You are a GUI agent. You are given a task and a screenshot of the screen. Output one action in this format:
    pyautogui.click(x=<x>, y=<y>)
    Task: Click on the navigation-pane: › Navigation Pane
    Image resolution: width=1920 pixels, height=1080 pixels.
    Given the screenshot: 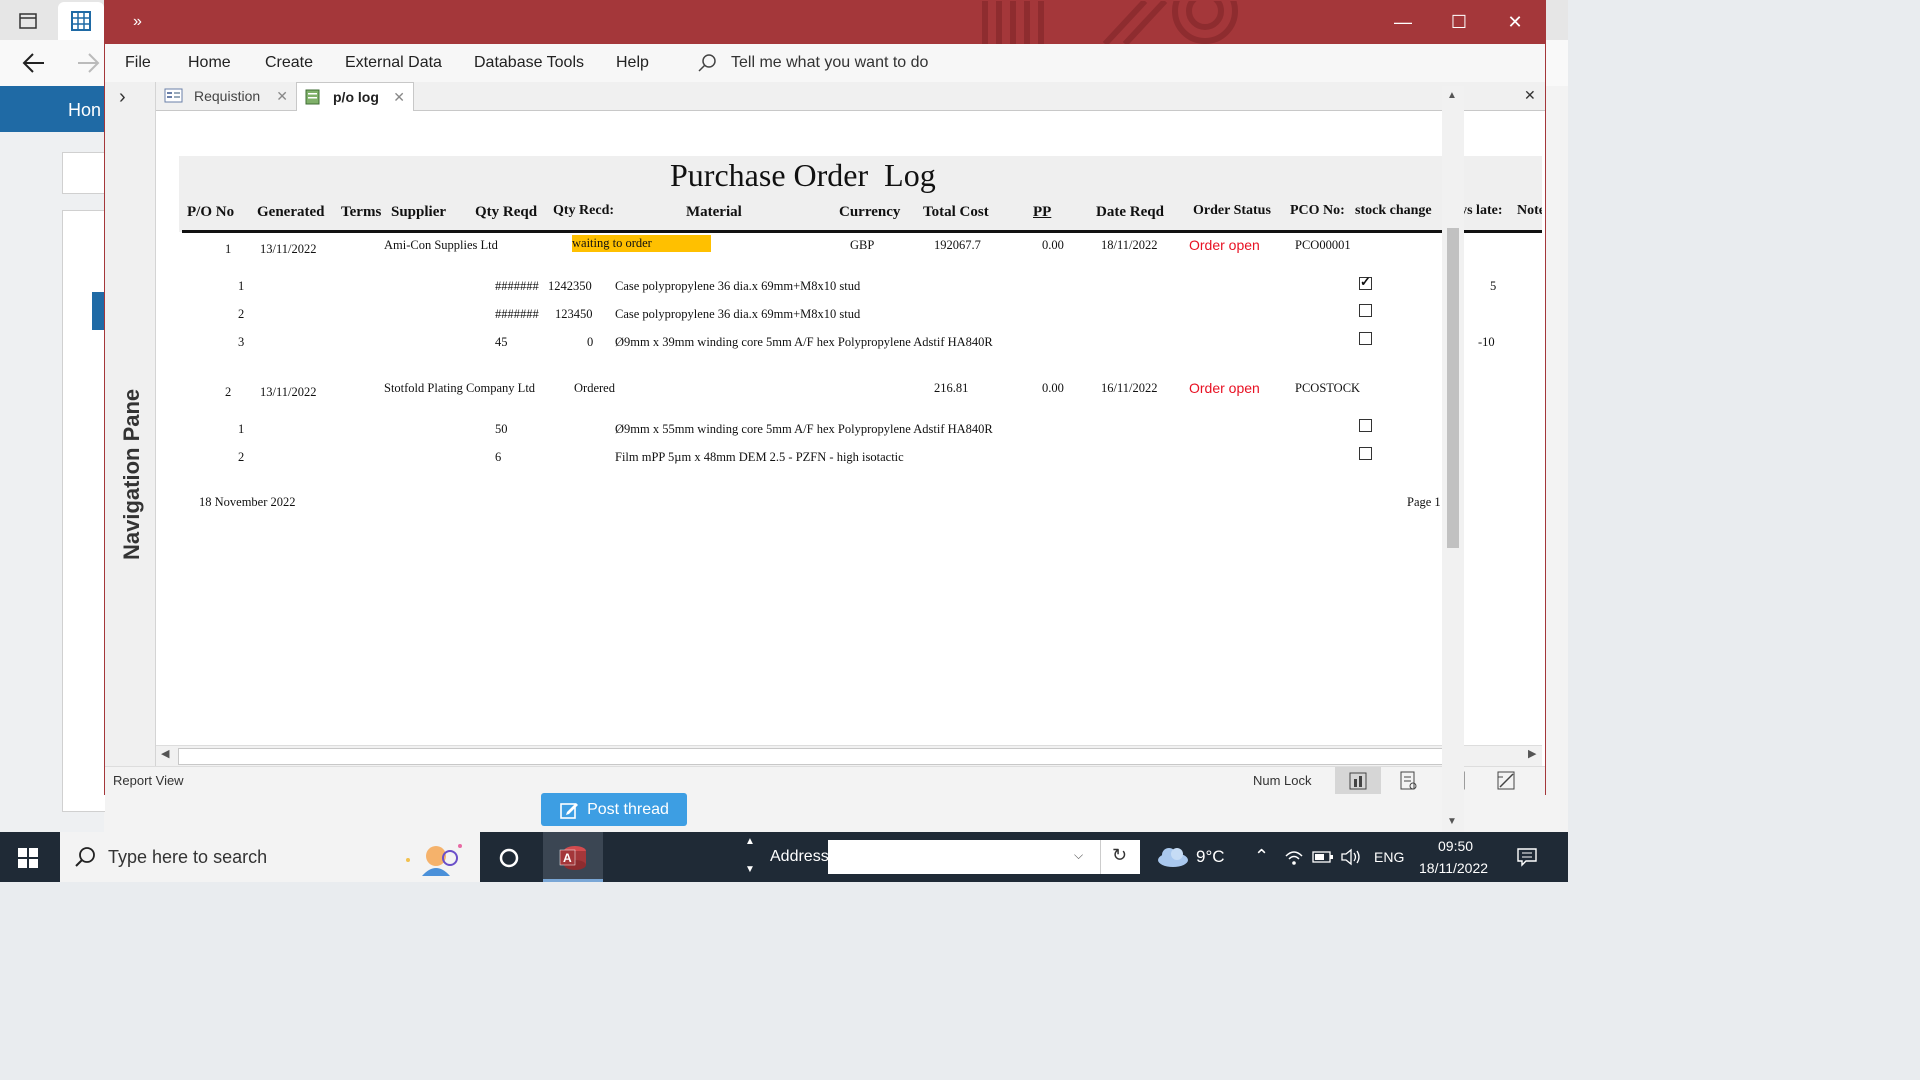 What is the action you would take?
    pyautogui.click(x=130, y=424)
    